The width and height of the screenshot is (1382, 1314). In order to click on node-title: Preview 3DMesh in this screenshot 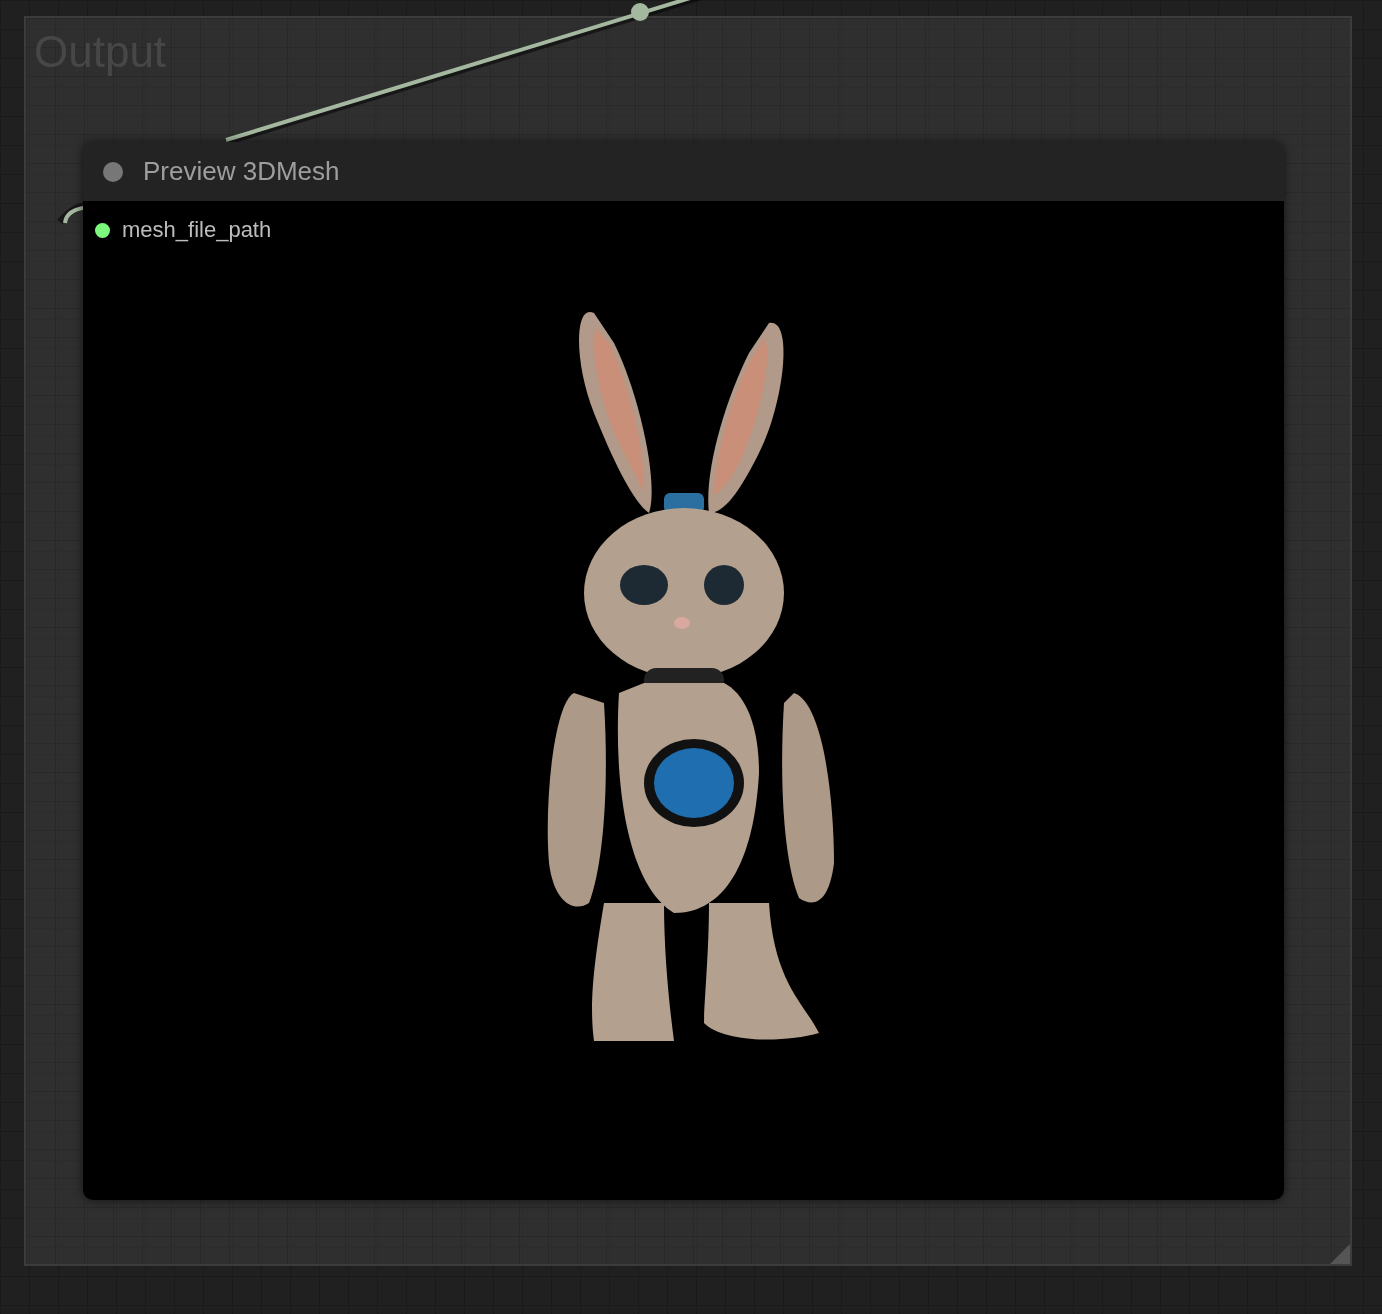, I will do `click(241, 171)`.